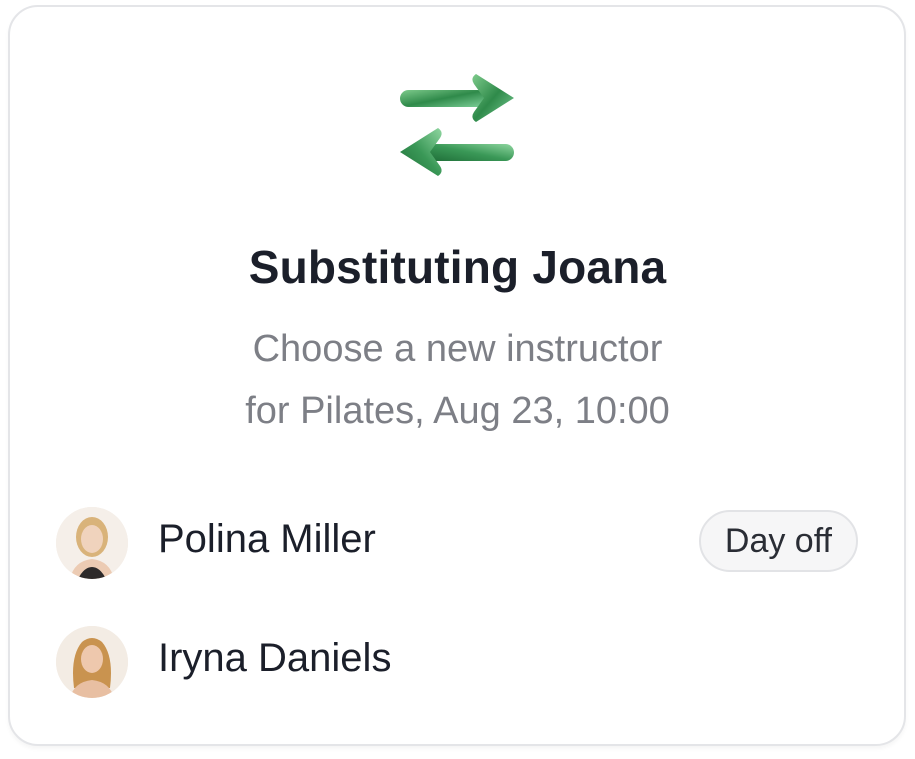 Image resolution: width=915 pixels, height=759 pixels. I want to click on instructor-name: Polina Miller, so click(267, 539).